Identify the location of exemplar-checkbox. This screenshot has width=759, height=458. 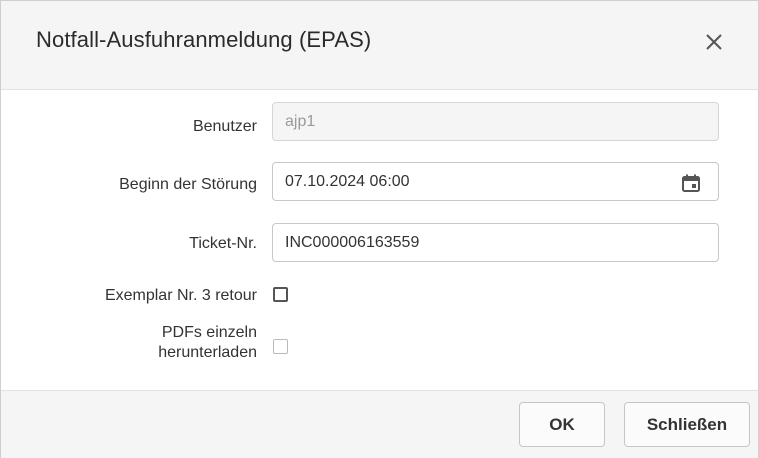
(280, 294).